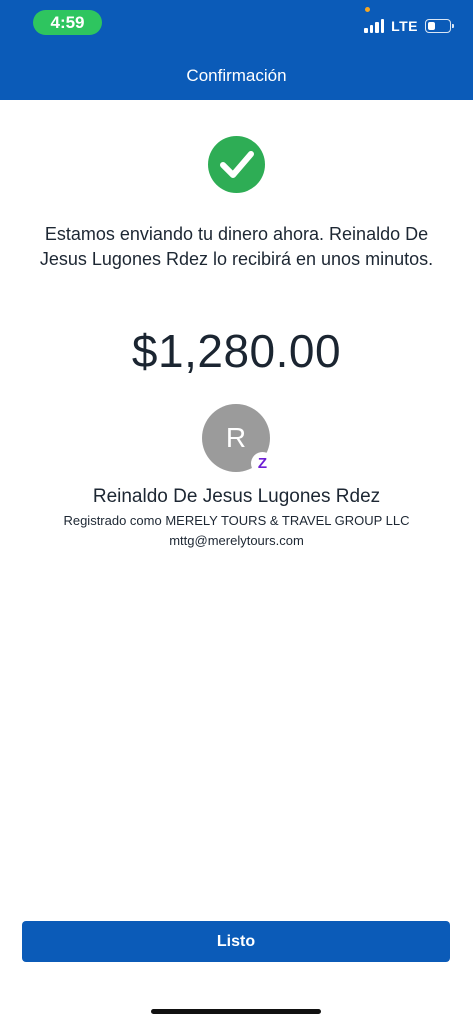 This screenshot has height=1024, width=473. Describe the element at coordinates (236, 1011) in the screenshot. I see `home-indicator` at that location.